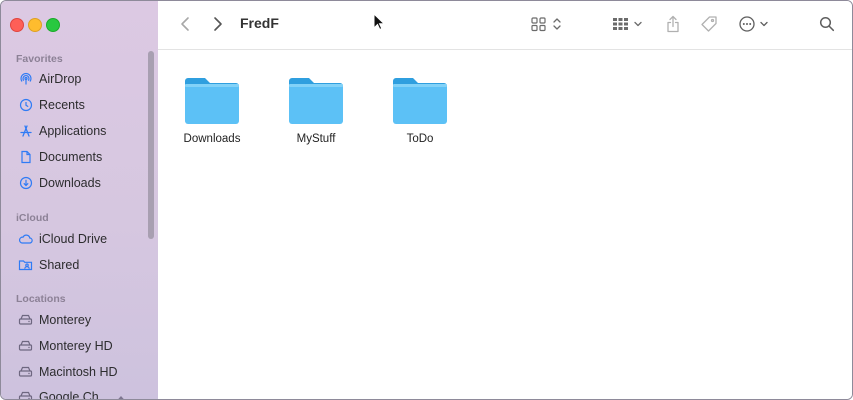  I want to click on sidebar-item-label: Downloads, so click(70, 183).